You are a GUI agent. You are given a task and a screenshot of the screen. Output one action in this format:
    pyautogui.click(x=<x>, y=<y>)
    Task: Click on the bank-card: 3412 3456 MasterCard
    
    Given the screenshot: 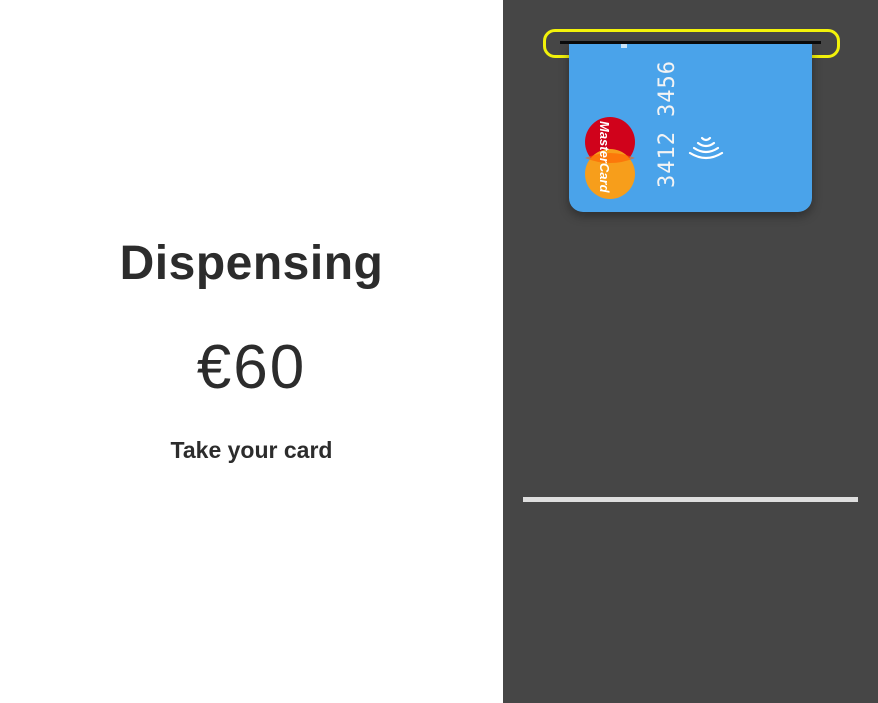 What is the action you would take?
    pyautogui.click(x=690, y=128)
    